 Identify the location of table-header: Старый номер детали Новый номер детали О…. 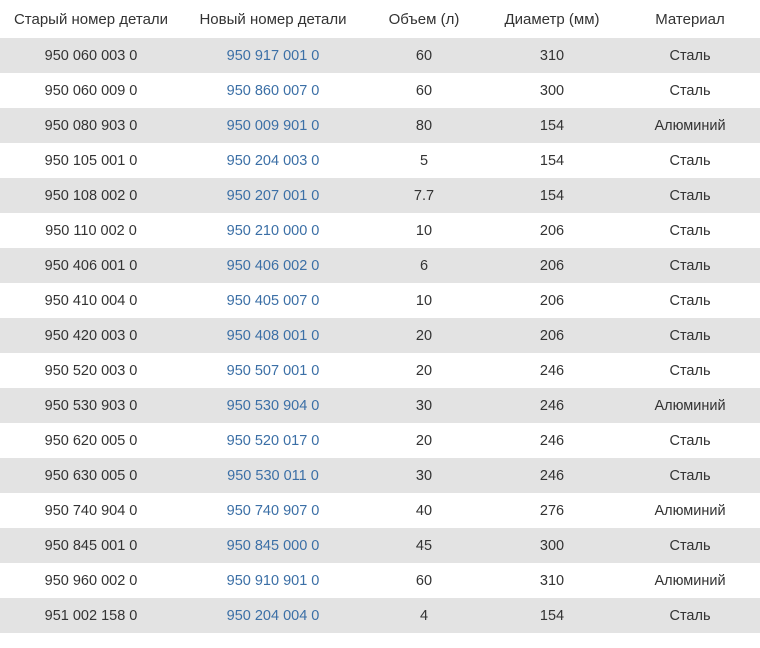
(380, 19).